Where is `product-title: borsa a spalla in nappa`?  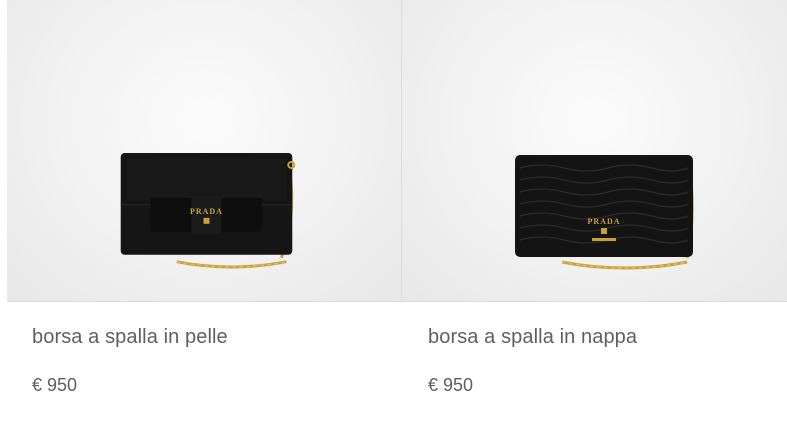 product-title: borsa a spalla in nappa is located at coordinates (532, 337).